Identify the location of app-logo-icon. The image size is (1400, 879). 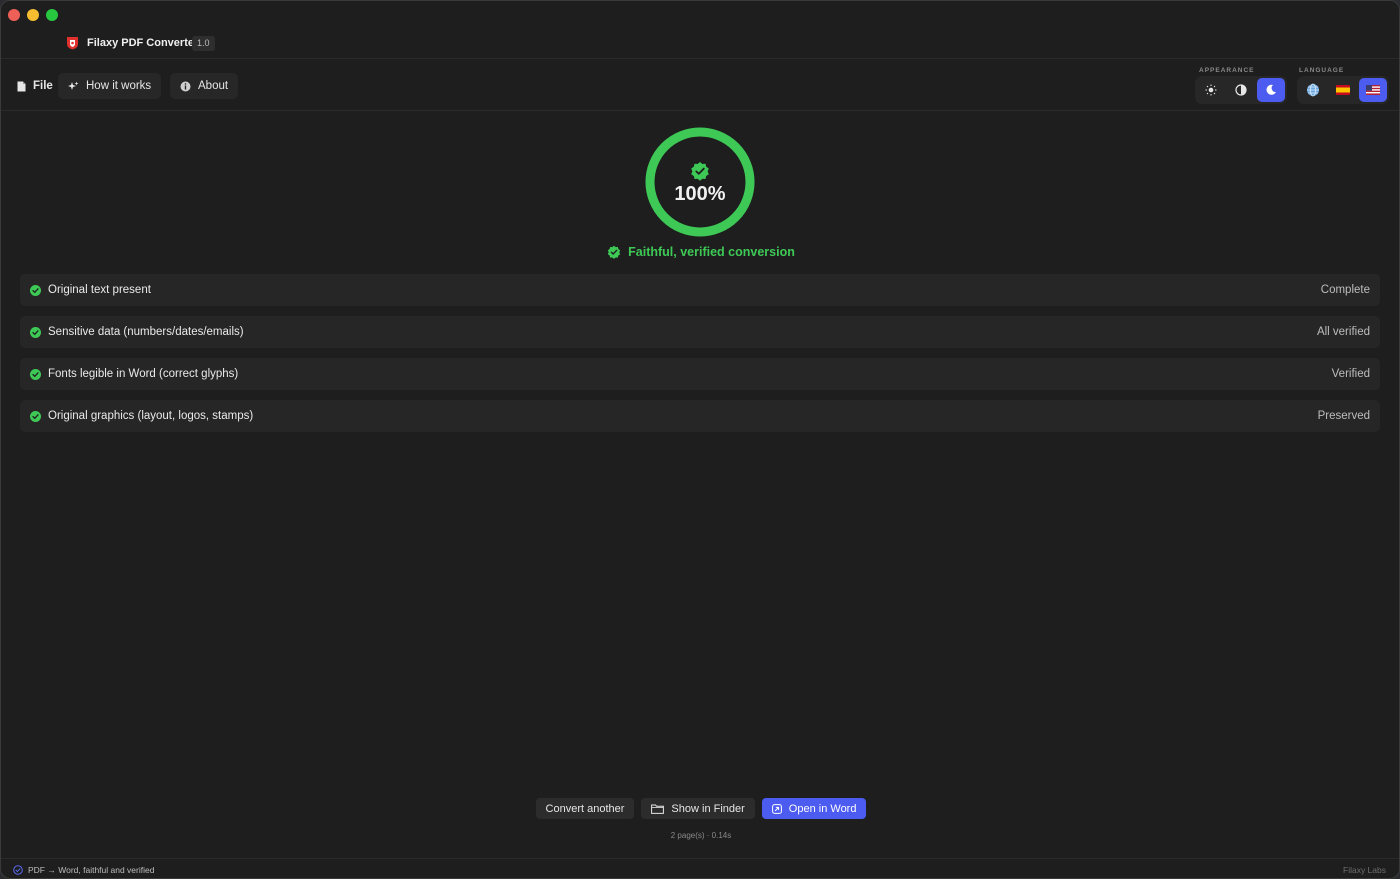
(72, 43).